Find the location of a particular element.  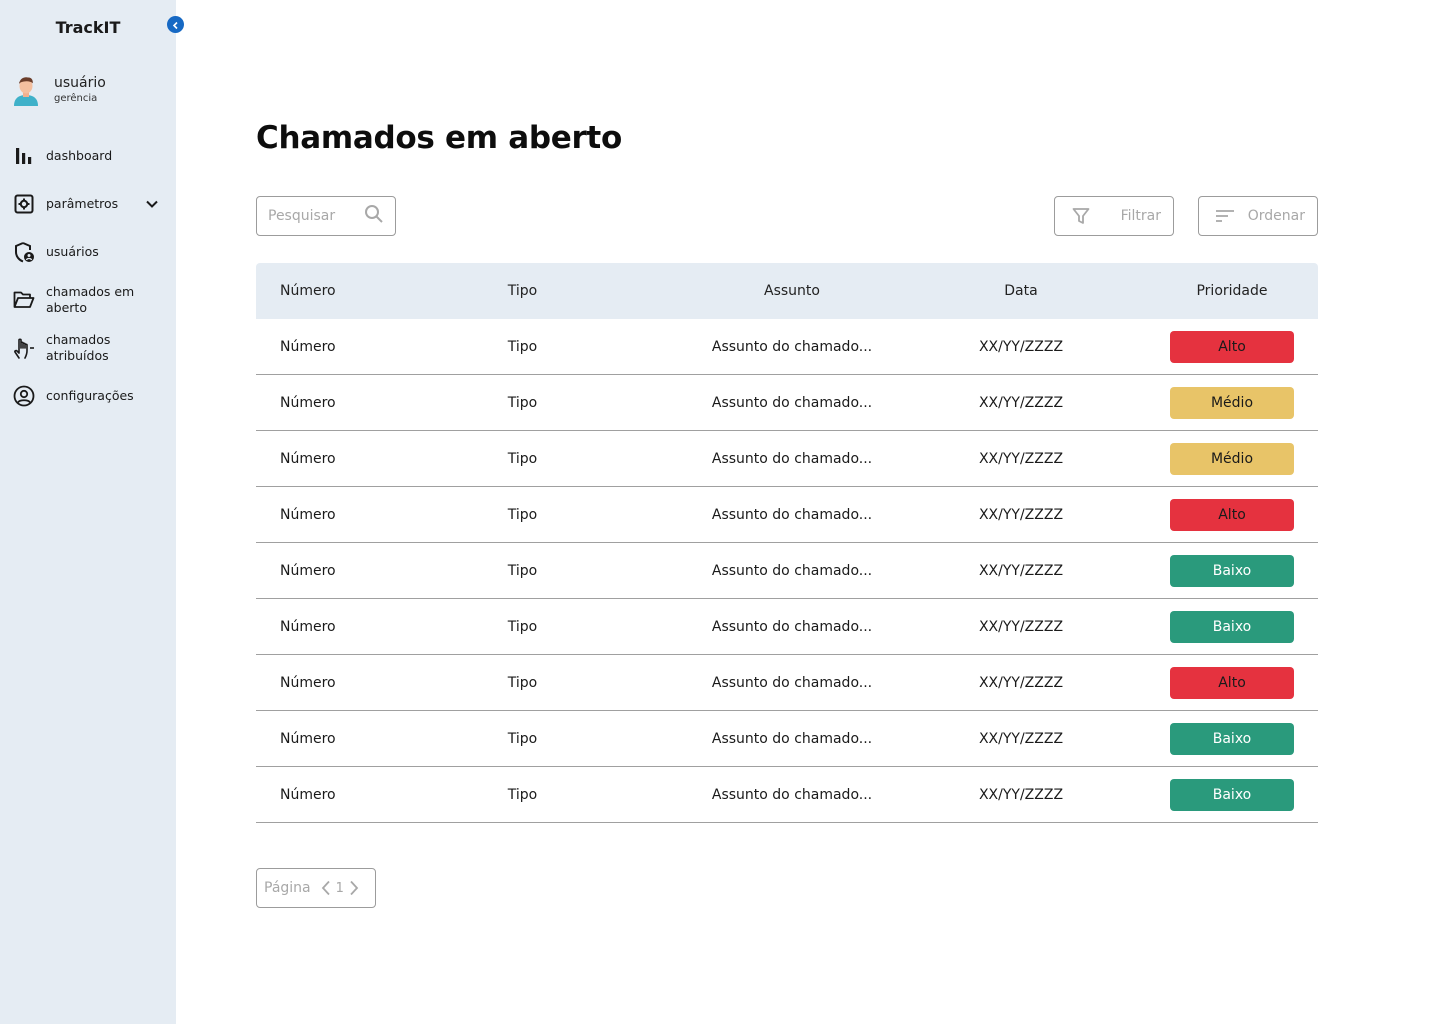

page-title: Chamados em aberto is located at coordinates (439, 138).